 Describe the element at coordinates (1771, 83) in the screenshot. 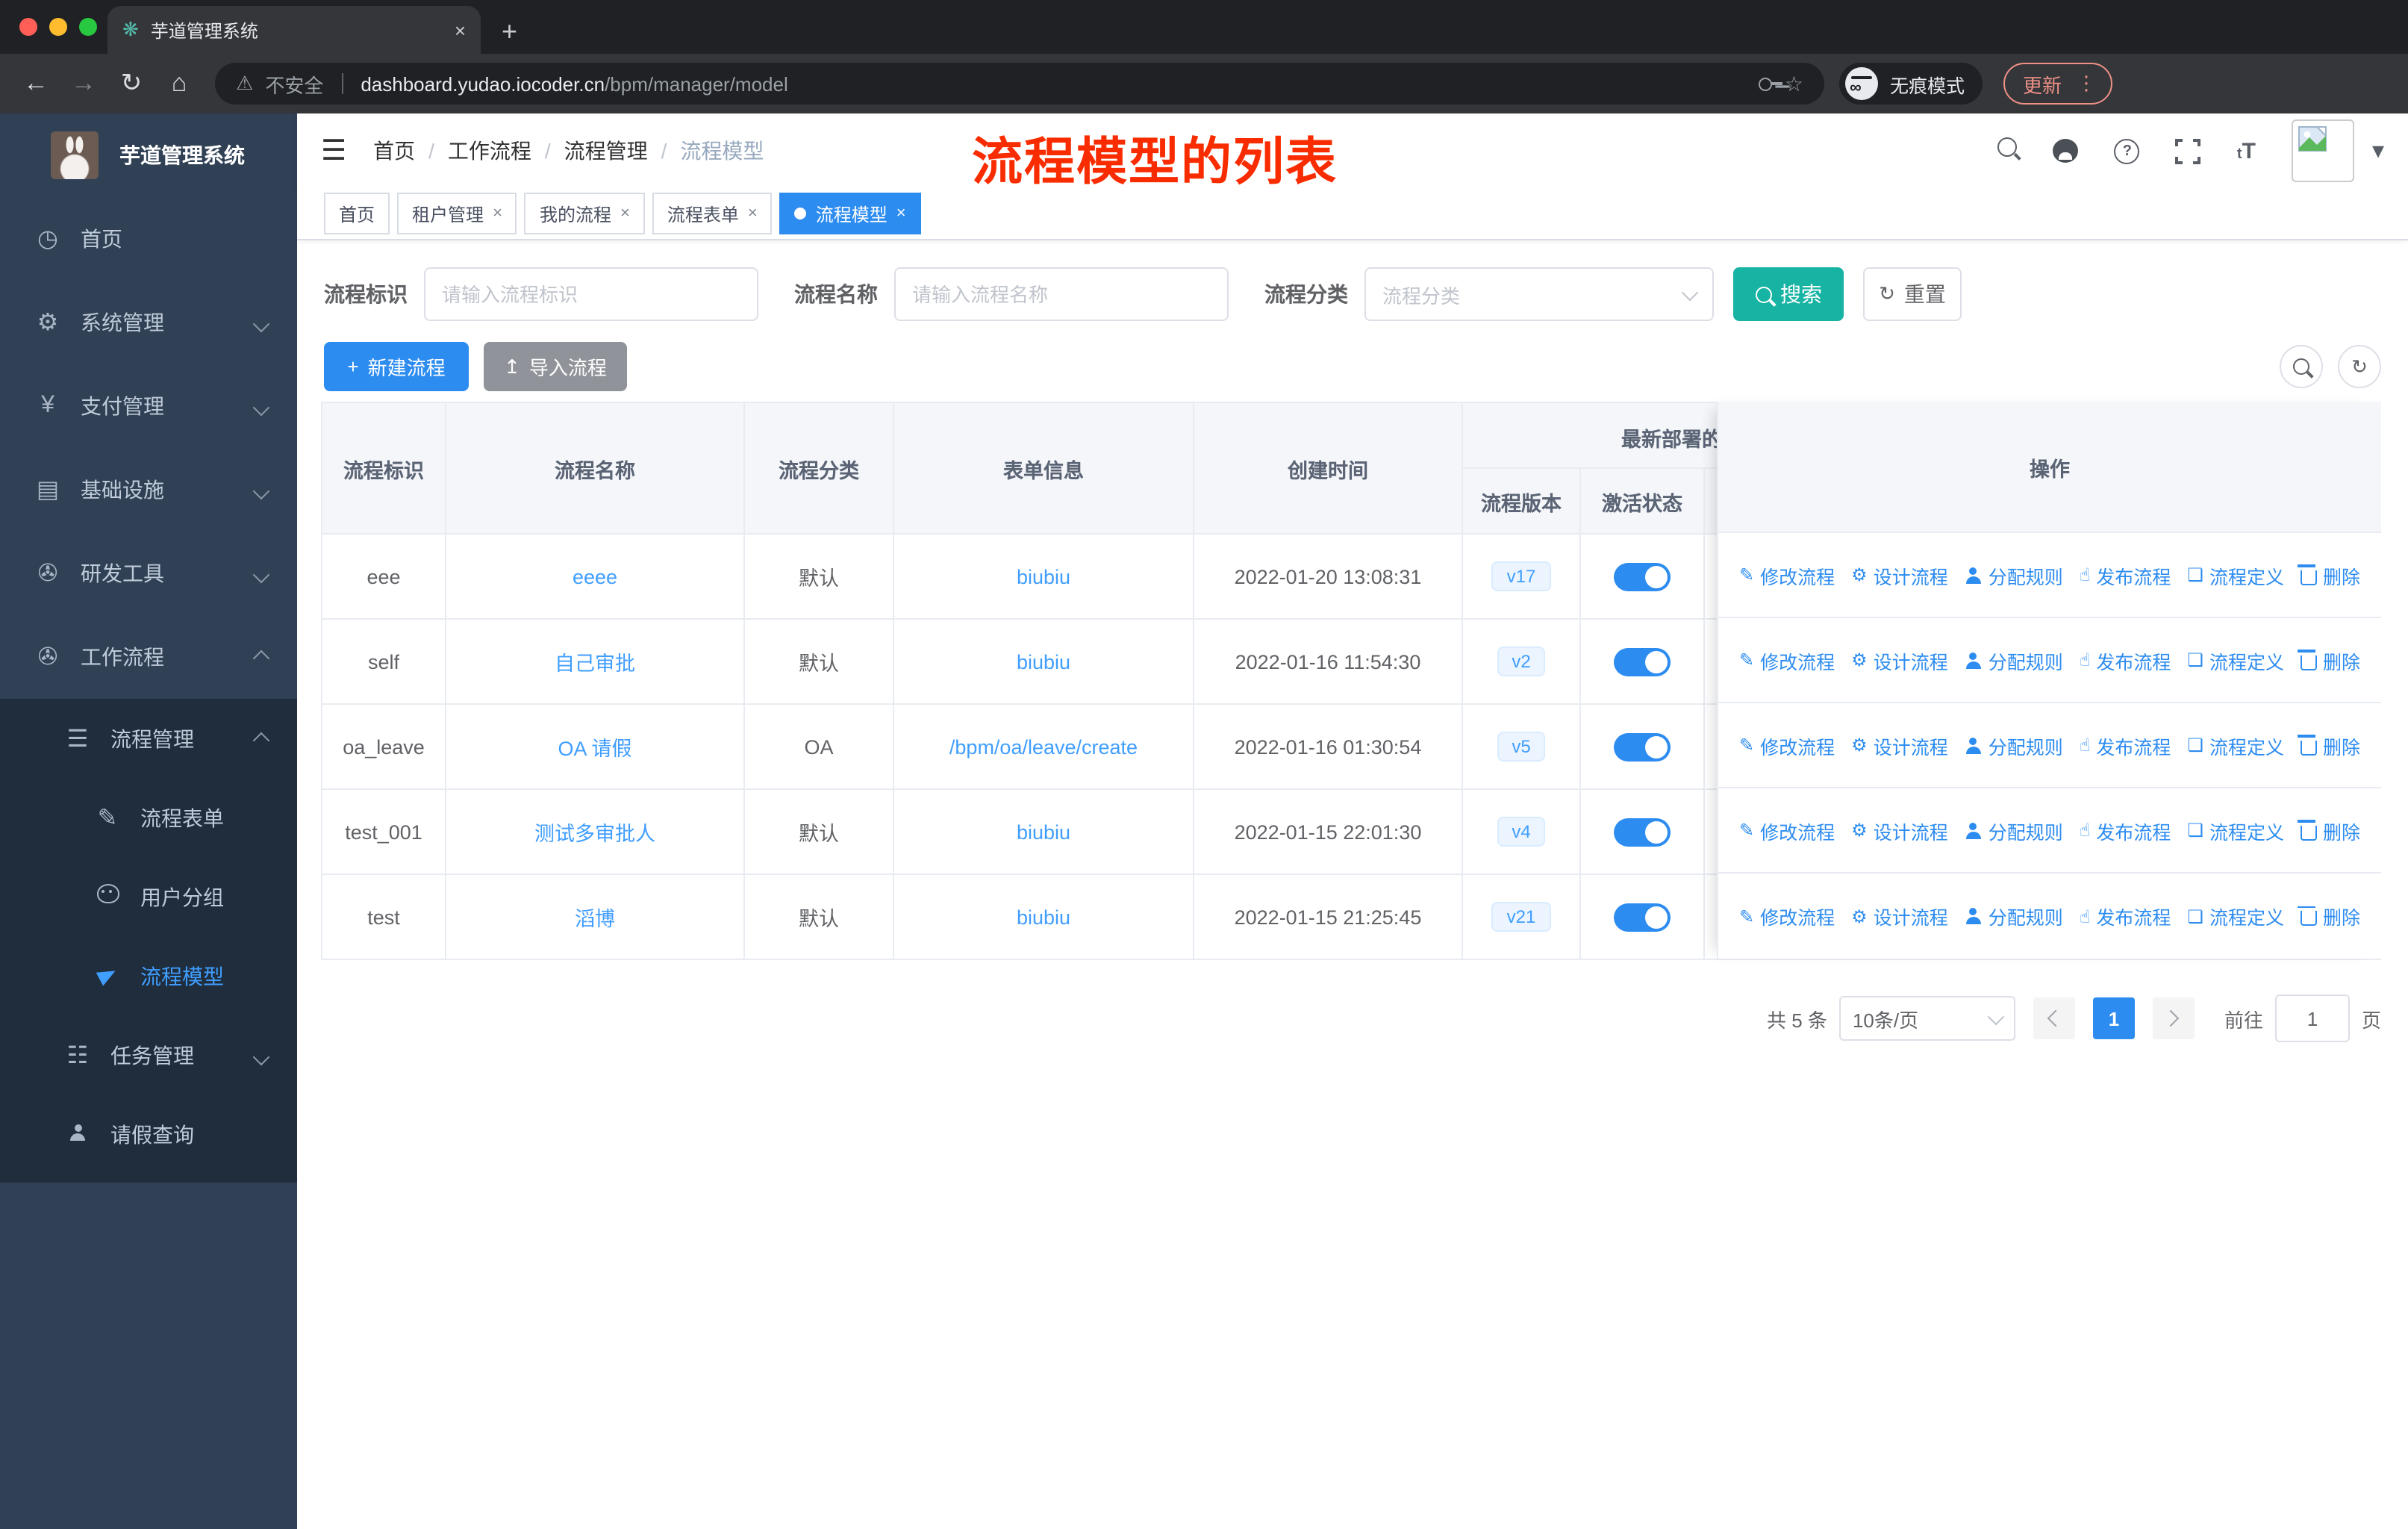

I see `password-key-icon` at that location.